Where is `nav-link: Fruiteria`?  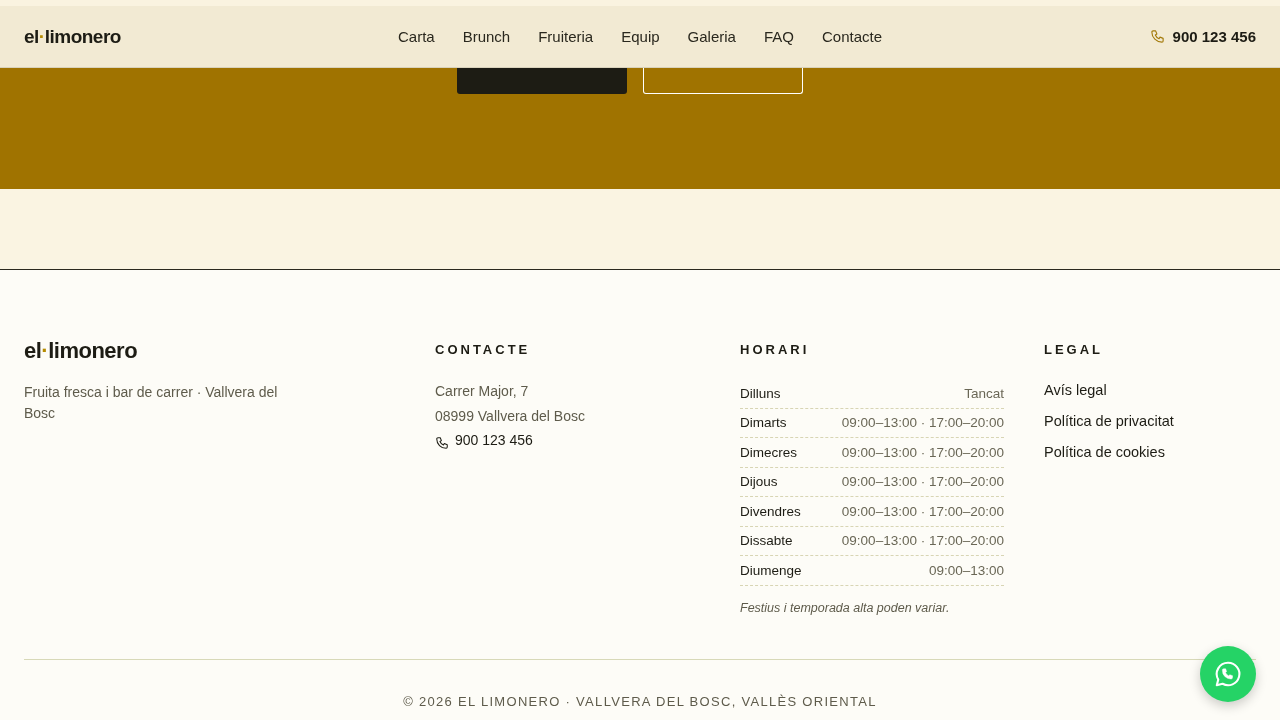
nav-link: Fruiteria is located at coordinates (566, 36).